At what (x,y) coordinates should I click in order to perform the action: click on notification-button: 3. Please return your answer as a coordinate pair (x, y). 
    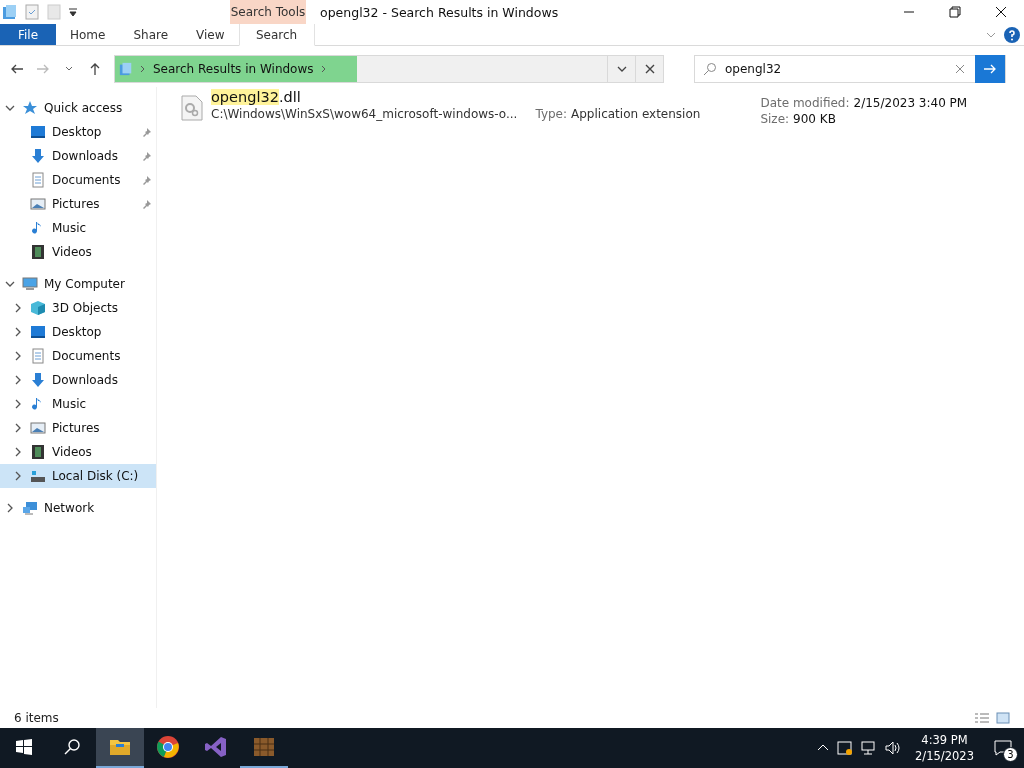
    Looking at the image, I should click on (1003, 748).